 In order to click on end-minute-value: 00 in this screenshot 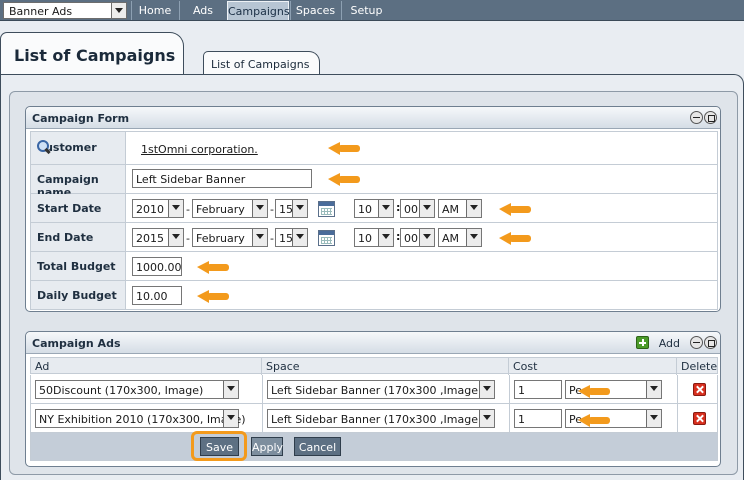, I will do `click(411, 238)`.